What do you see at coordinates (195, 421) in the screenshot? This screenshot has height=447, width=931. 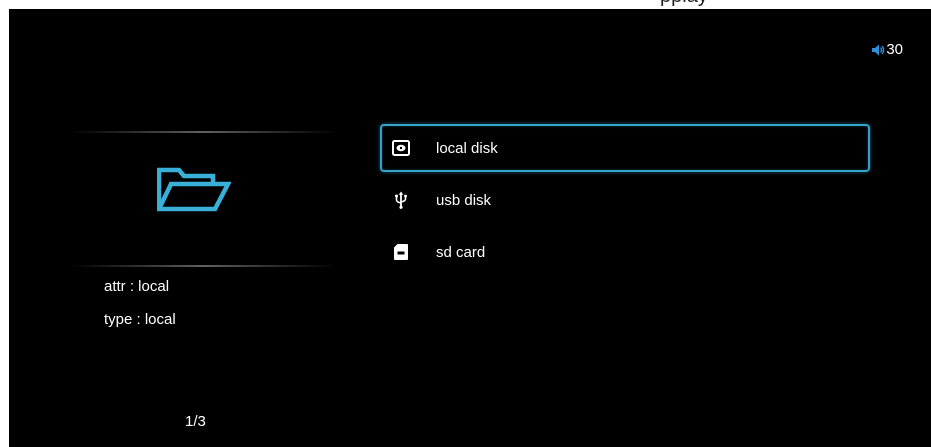 I see `page-indicator: 1/3` at bounding box center [195, 421].